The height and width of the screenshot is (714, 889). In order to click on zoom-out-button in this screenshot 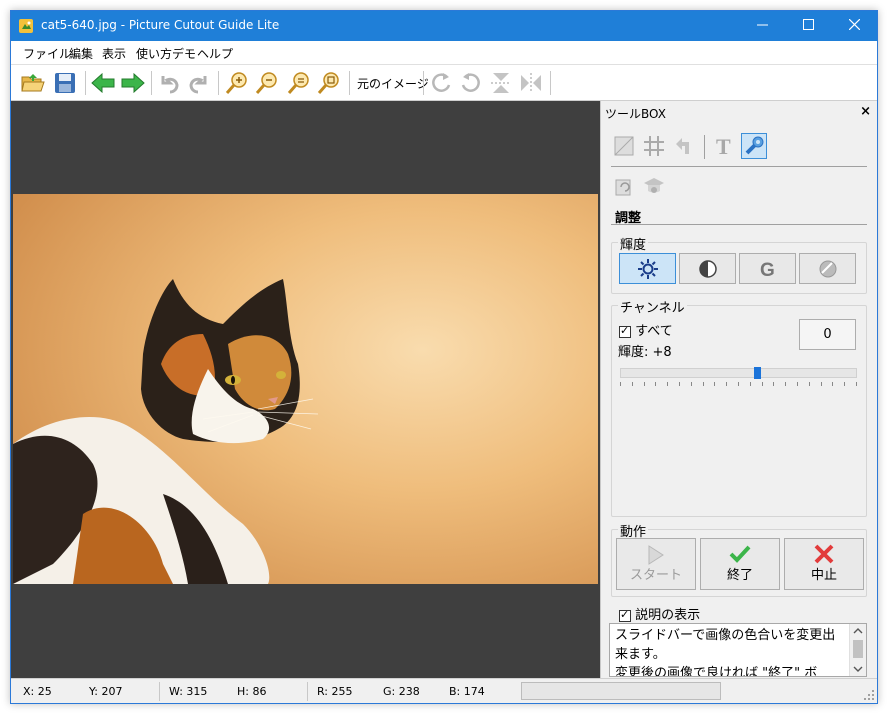, I will do `click(267, 83)`.